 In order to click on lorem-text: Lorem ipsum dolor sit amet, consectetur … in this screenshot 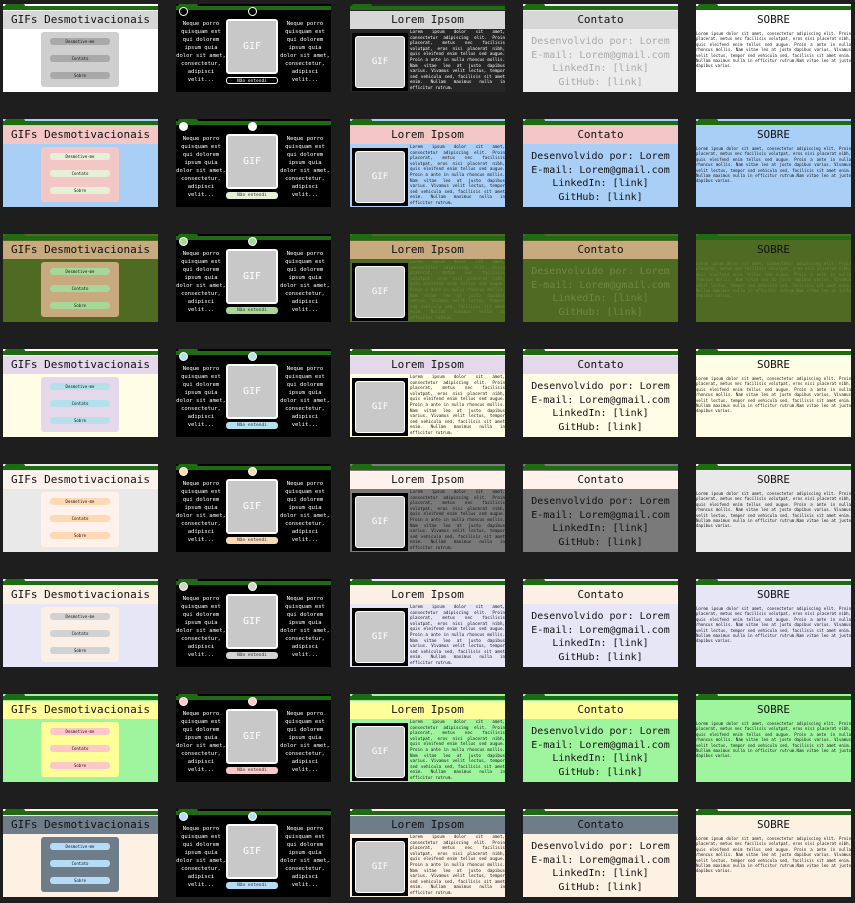, I will do `click(457, 749)`.